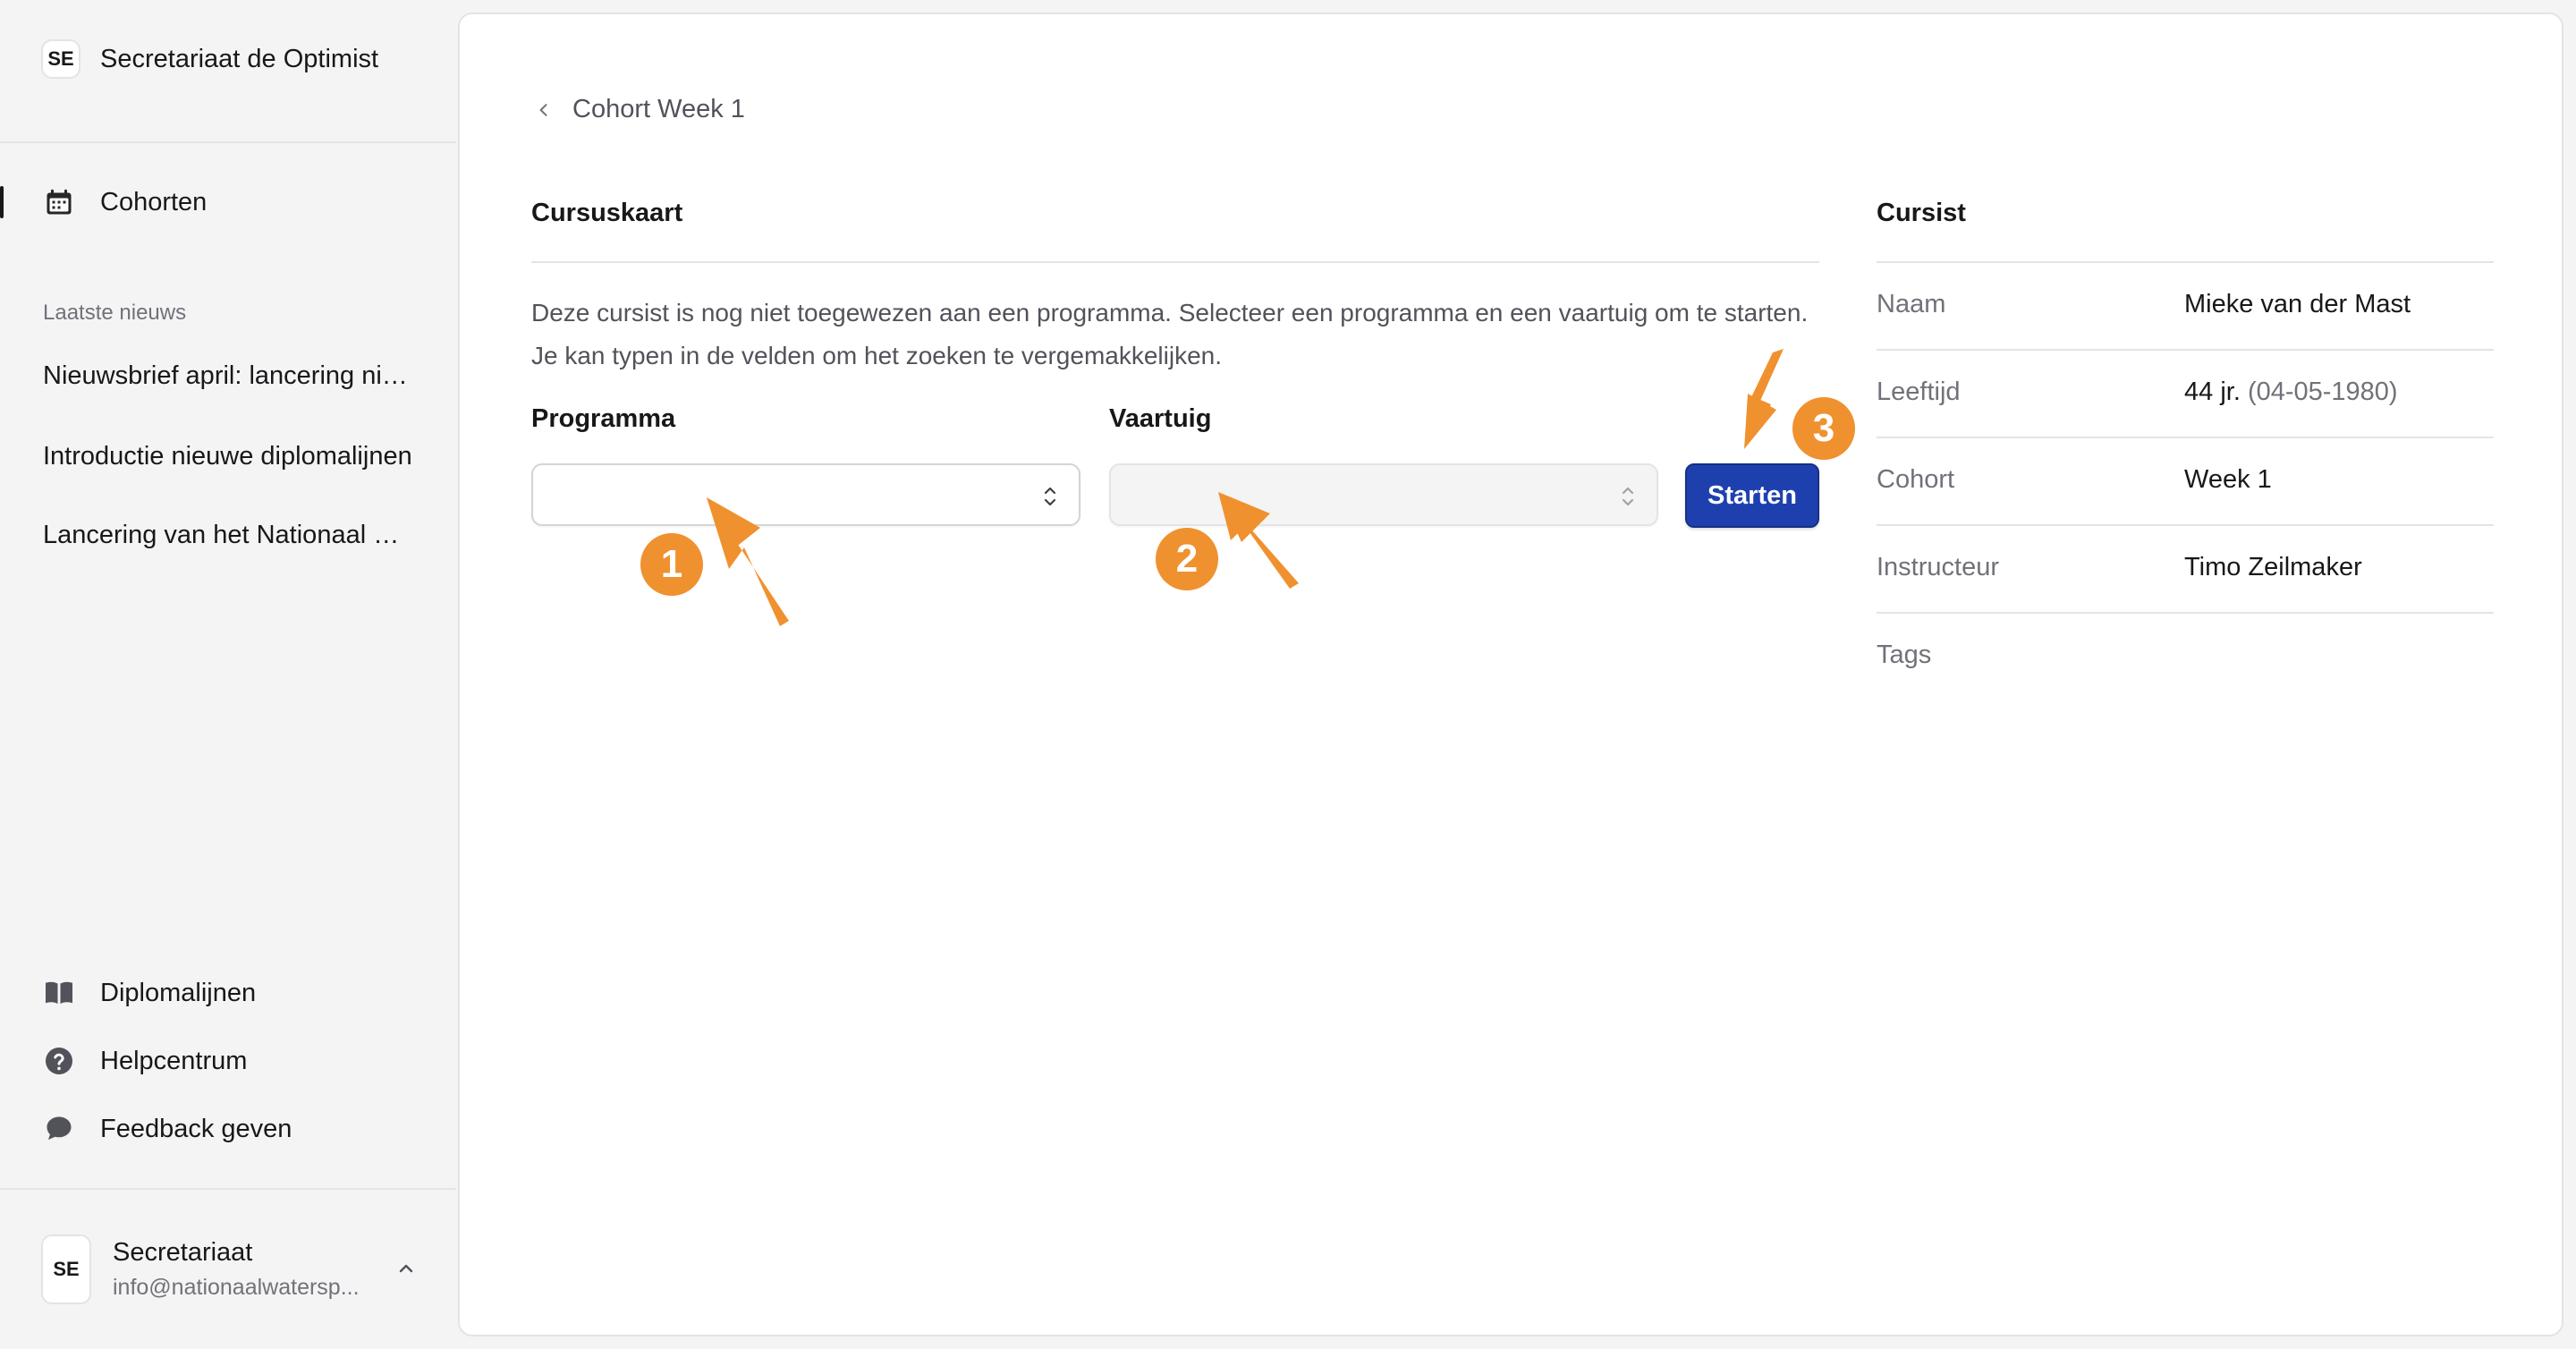  I want to click on team-switcher: SE Secretariaat de Optimist, so click(209, 59).